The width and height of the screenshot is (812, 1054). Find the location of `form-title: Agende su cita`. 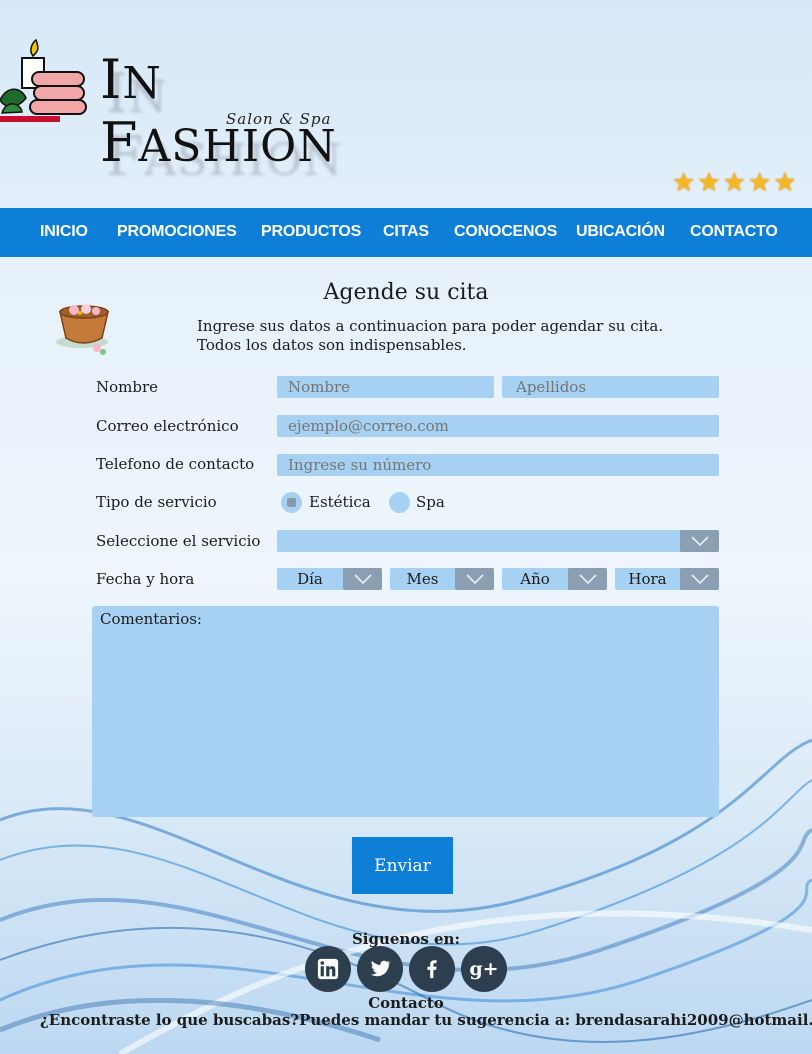

form-title: Agende su cita is located at coordinates (406, 292).